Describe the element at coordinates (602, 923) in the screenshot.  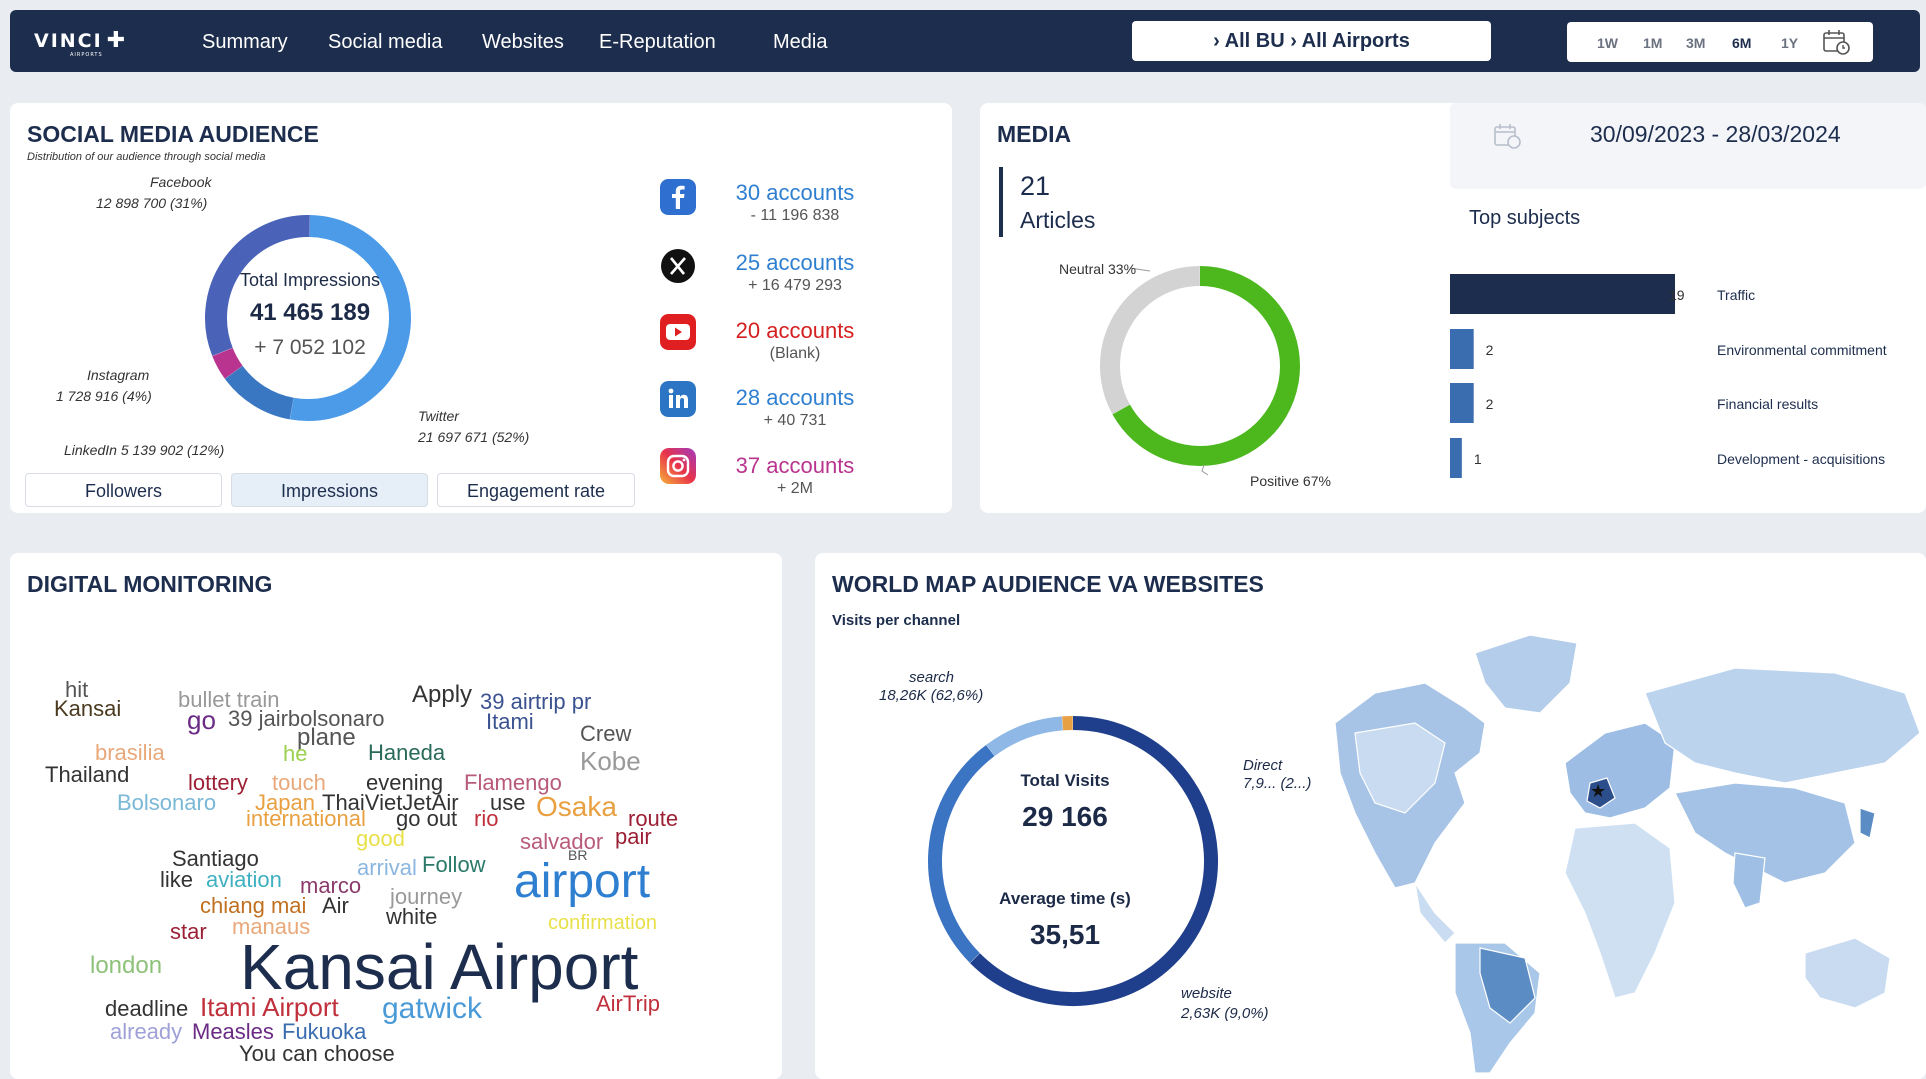
I see `word-cloud-word: confirmation` at that location.